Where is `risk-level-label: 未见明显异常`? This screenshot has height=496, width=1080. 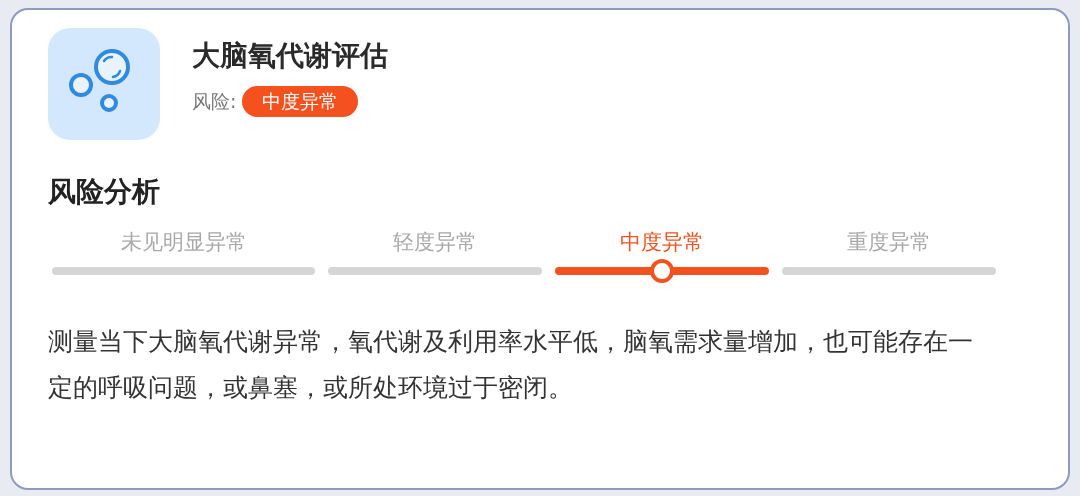
risk-level-label: 未见明显异常 is located at coordinates (183, 242).